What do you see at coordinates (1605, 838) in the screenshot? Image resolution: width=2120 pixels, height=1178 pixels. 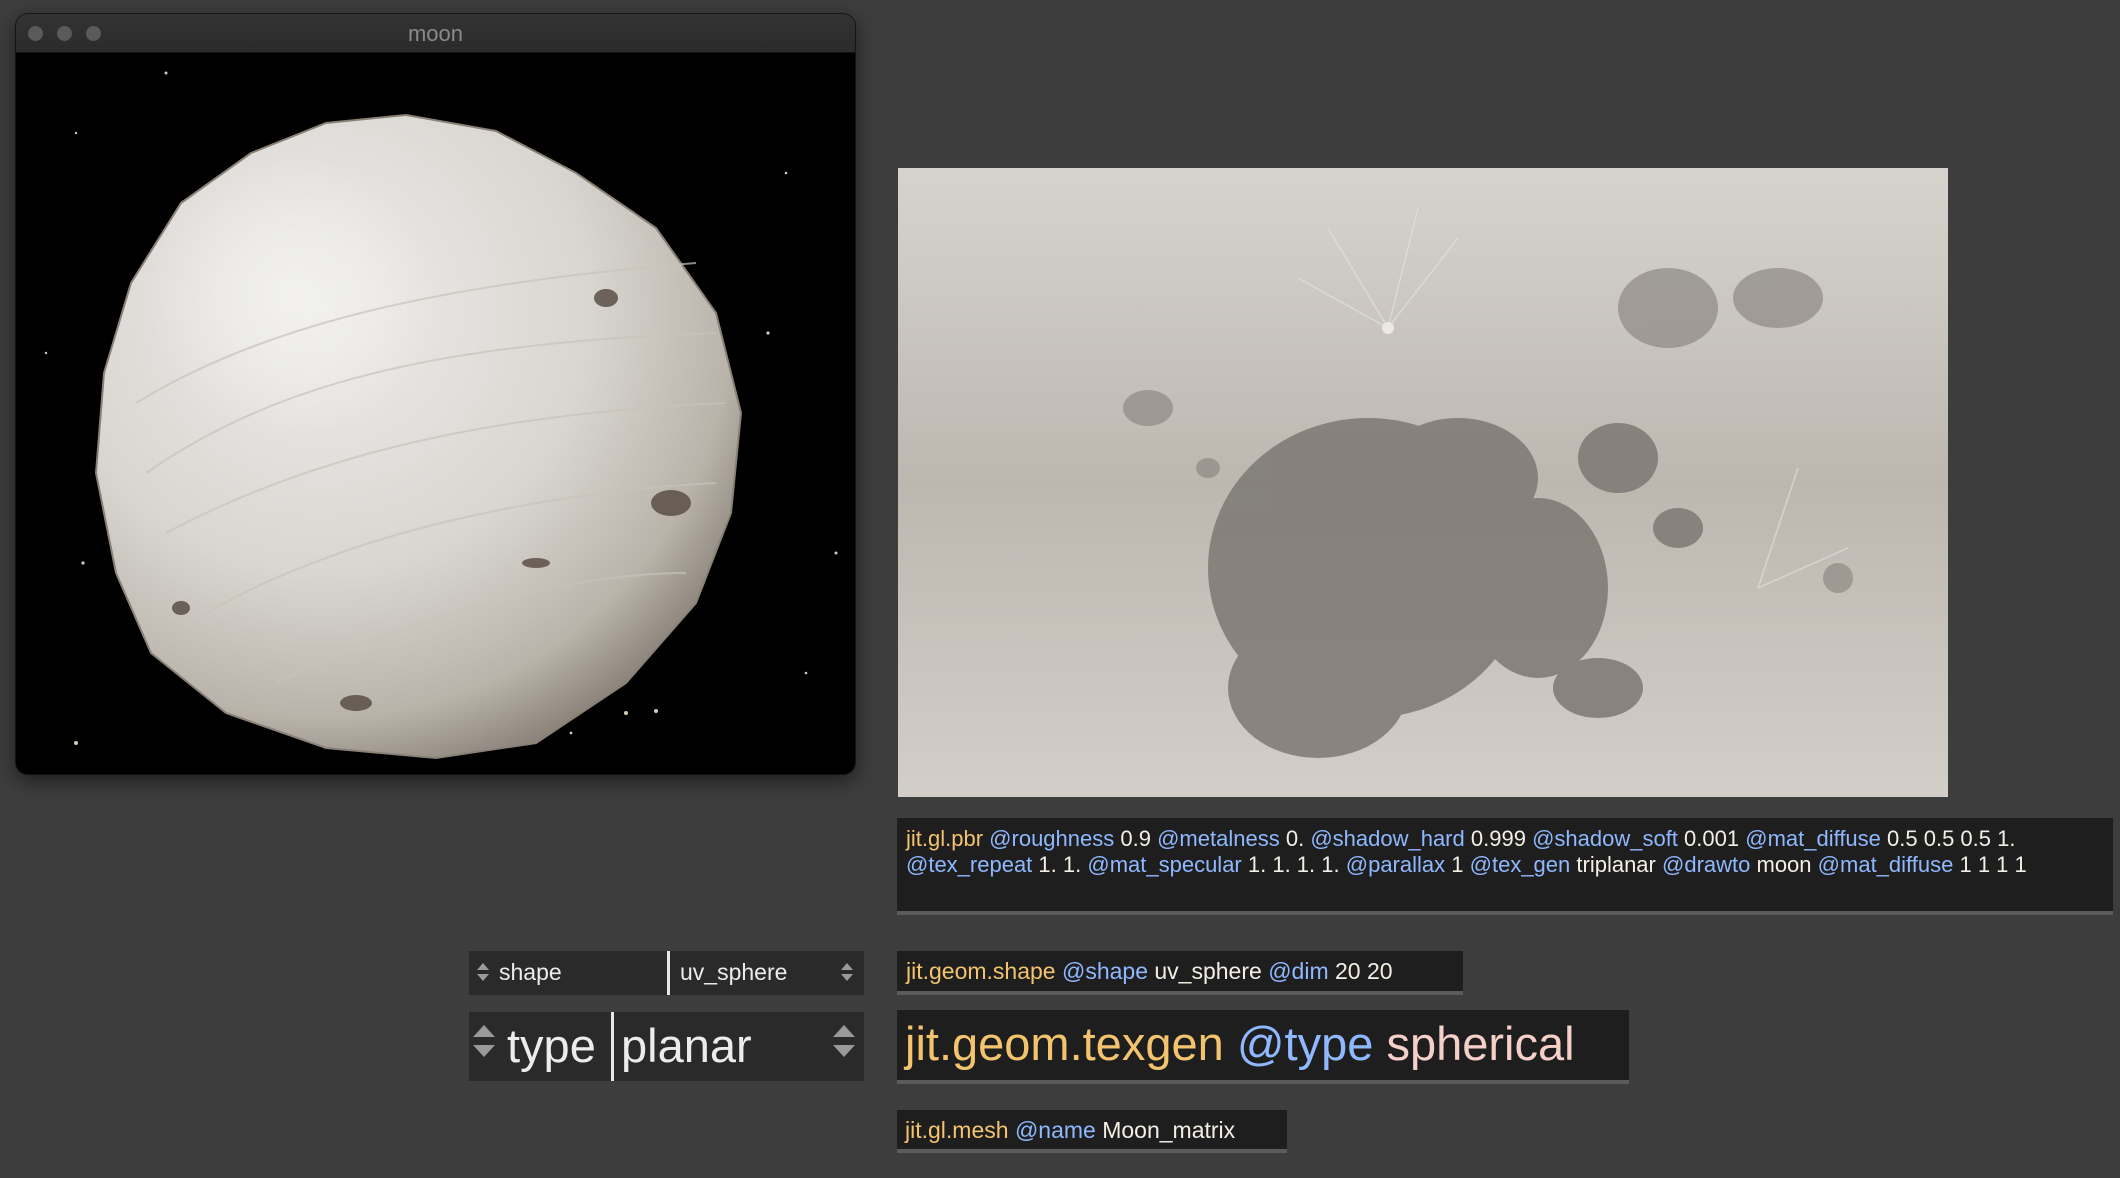 I see `object-attribute: @shadow_soft` at bounding box center [1605, 838].